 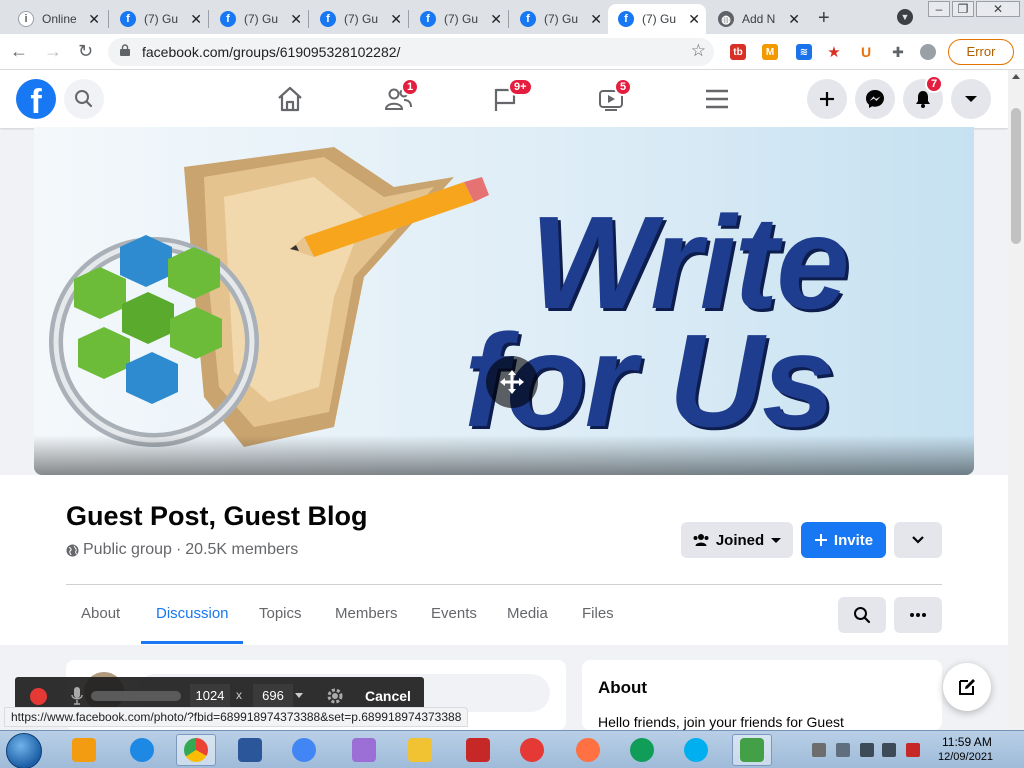 I want to click on taskbar-app-icon, so click(x=478, y=750).